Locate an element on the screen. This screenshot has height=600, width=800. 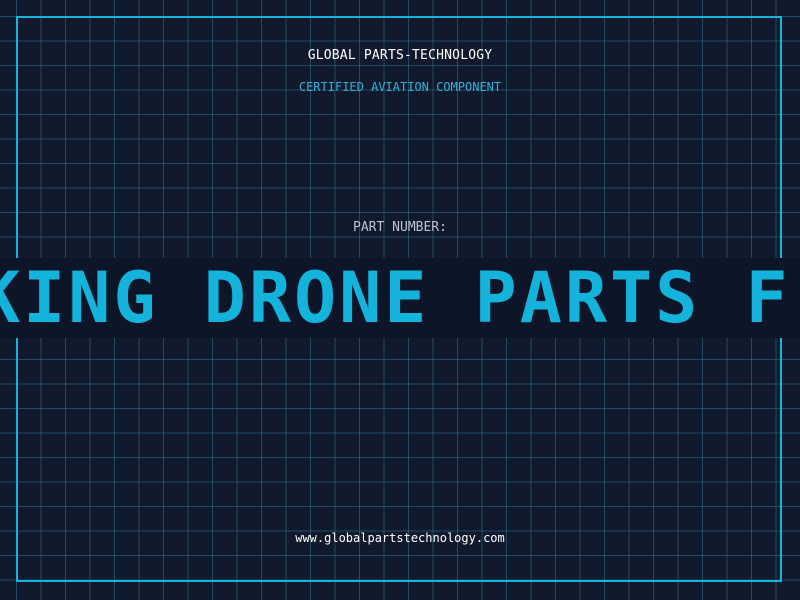
part-number-banner: KING DRONE PARTS F is located at coordinates (400, 298).